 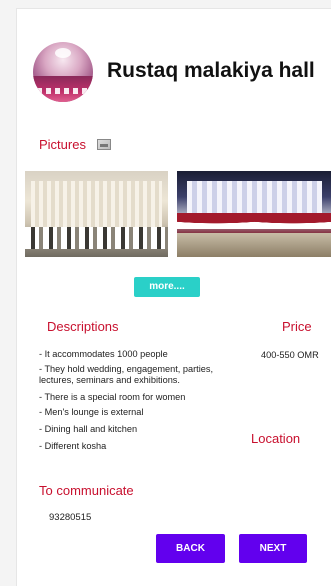 What do you see at coordinates (63, 91) in the screenshot?
I see `avatar-tables` at bounding box center [63, 91].